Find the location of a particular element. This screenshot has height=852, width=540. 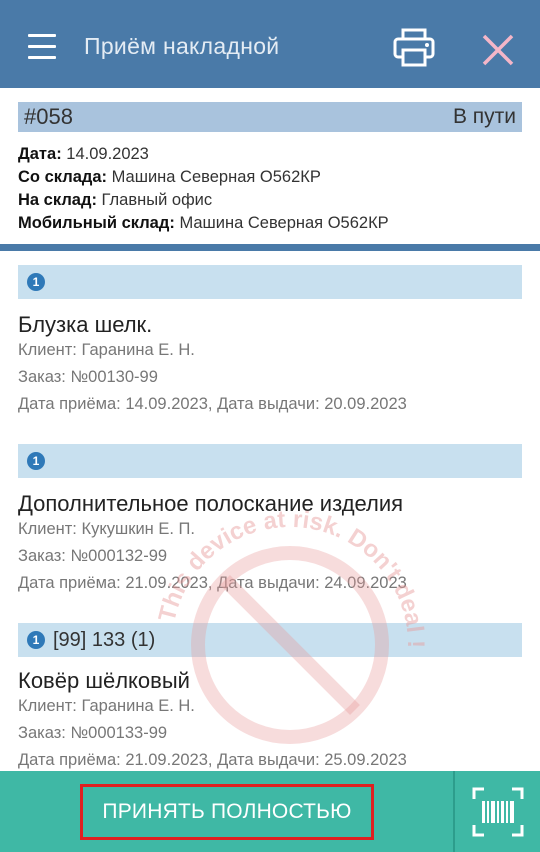

item-client: Клиент: Кукушкин Е. П. is located at coordinates (106, 529).